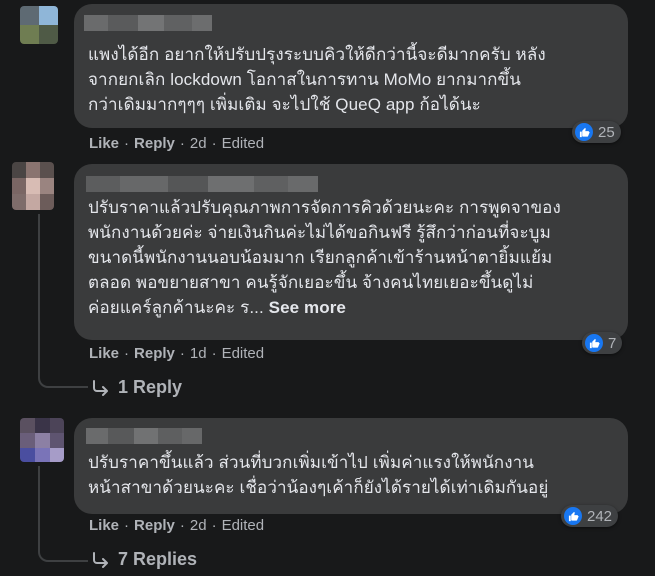 The width and height of the screenshot is (655, 576). Describe the element at coordinates (177, 353) in the screenshot. I see `comment-actions: Like · Reply · 1d · Edited` at that location.